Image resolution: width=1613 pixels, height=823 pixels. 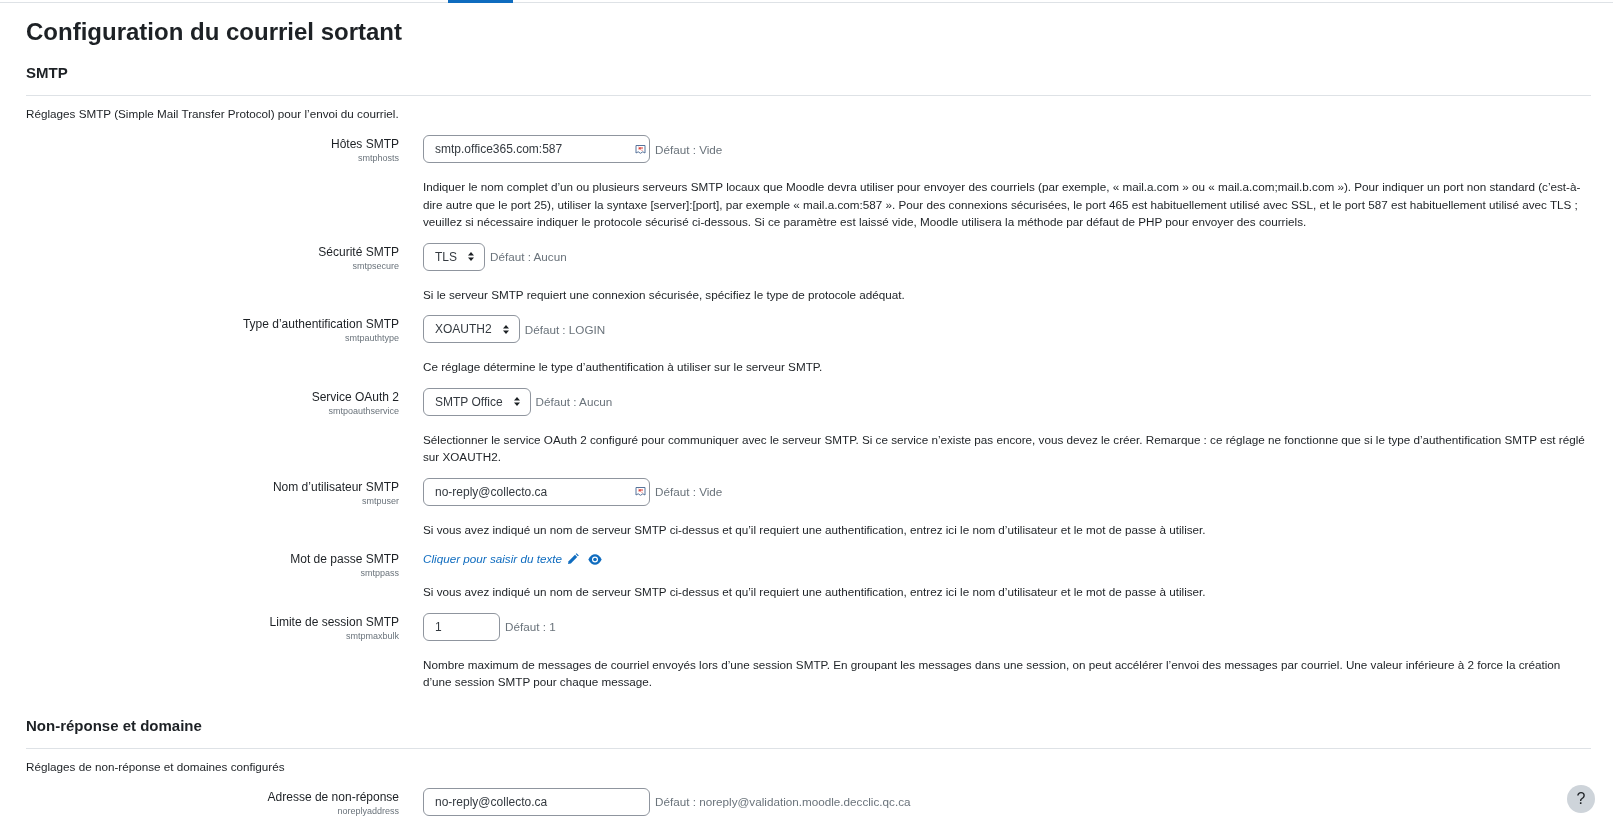 I want to click on setting-key: smtpuser, so click(x=380, y=501).